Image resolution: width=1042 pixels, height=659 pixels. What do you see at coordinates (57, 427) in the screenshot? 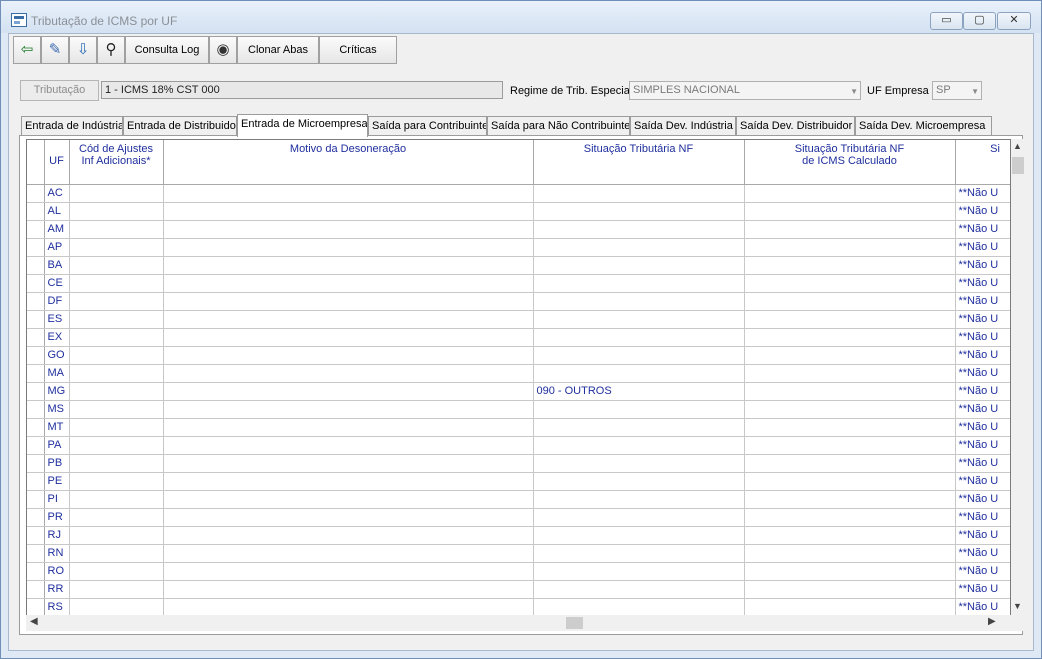
I see `uf-cell: MT` at bounding box center [57, 427].